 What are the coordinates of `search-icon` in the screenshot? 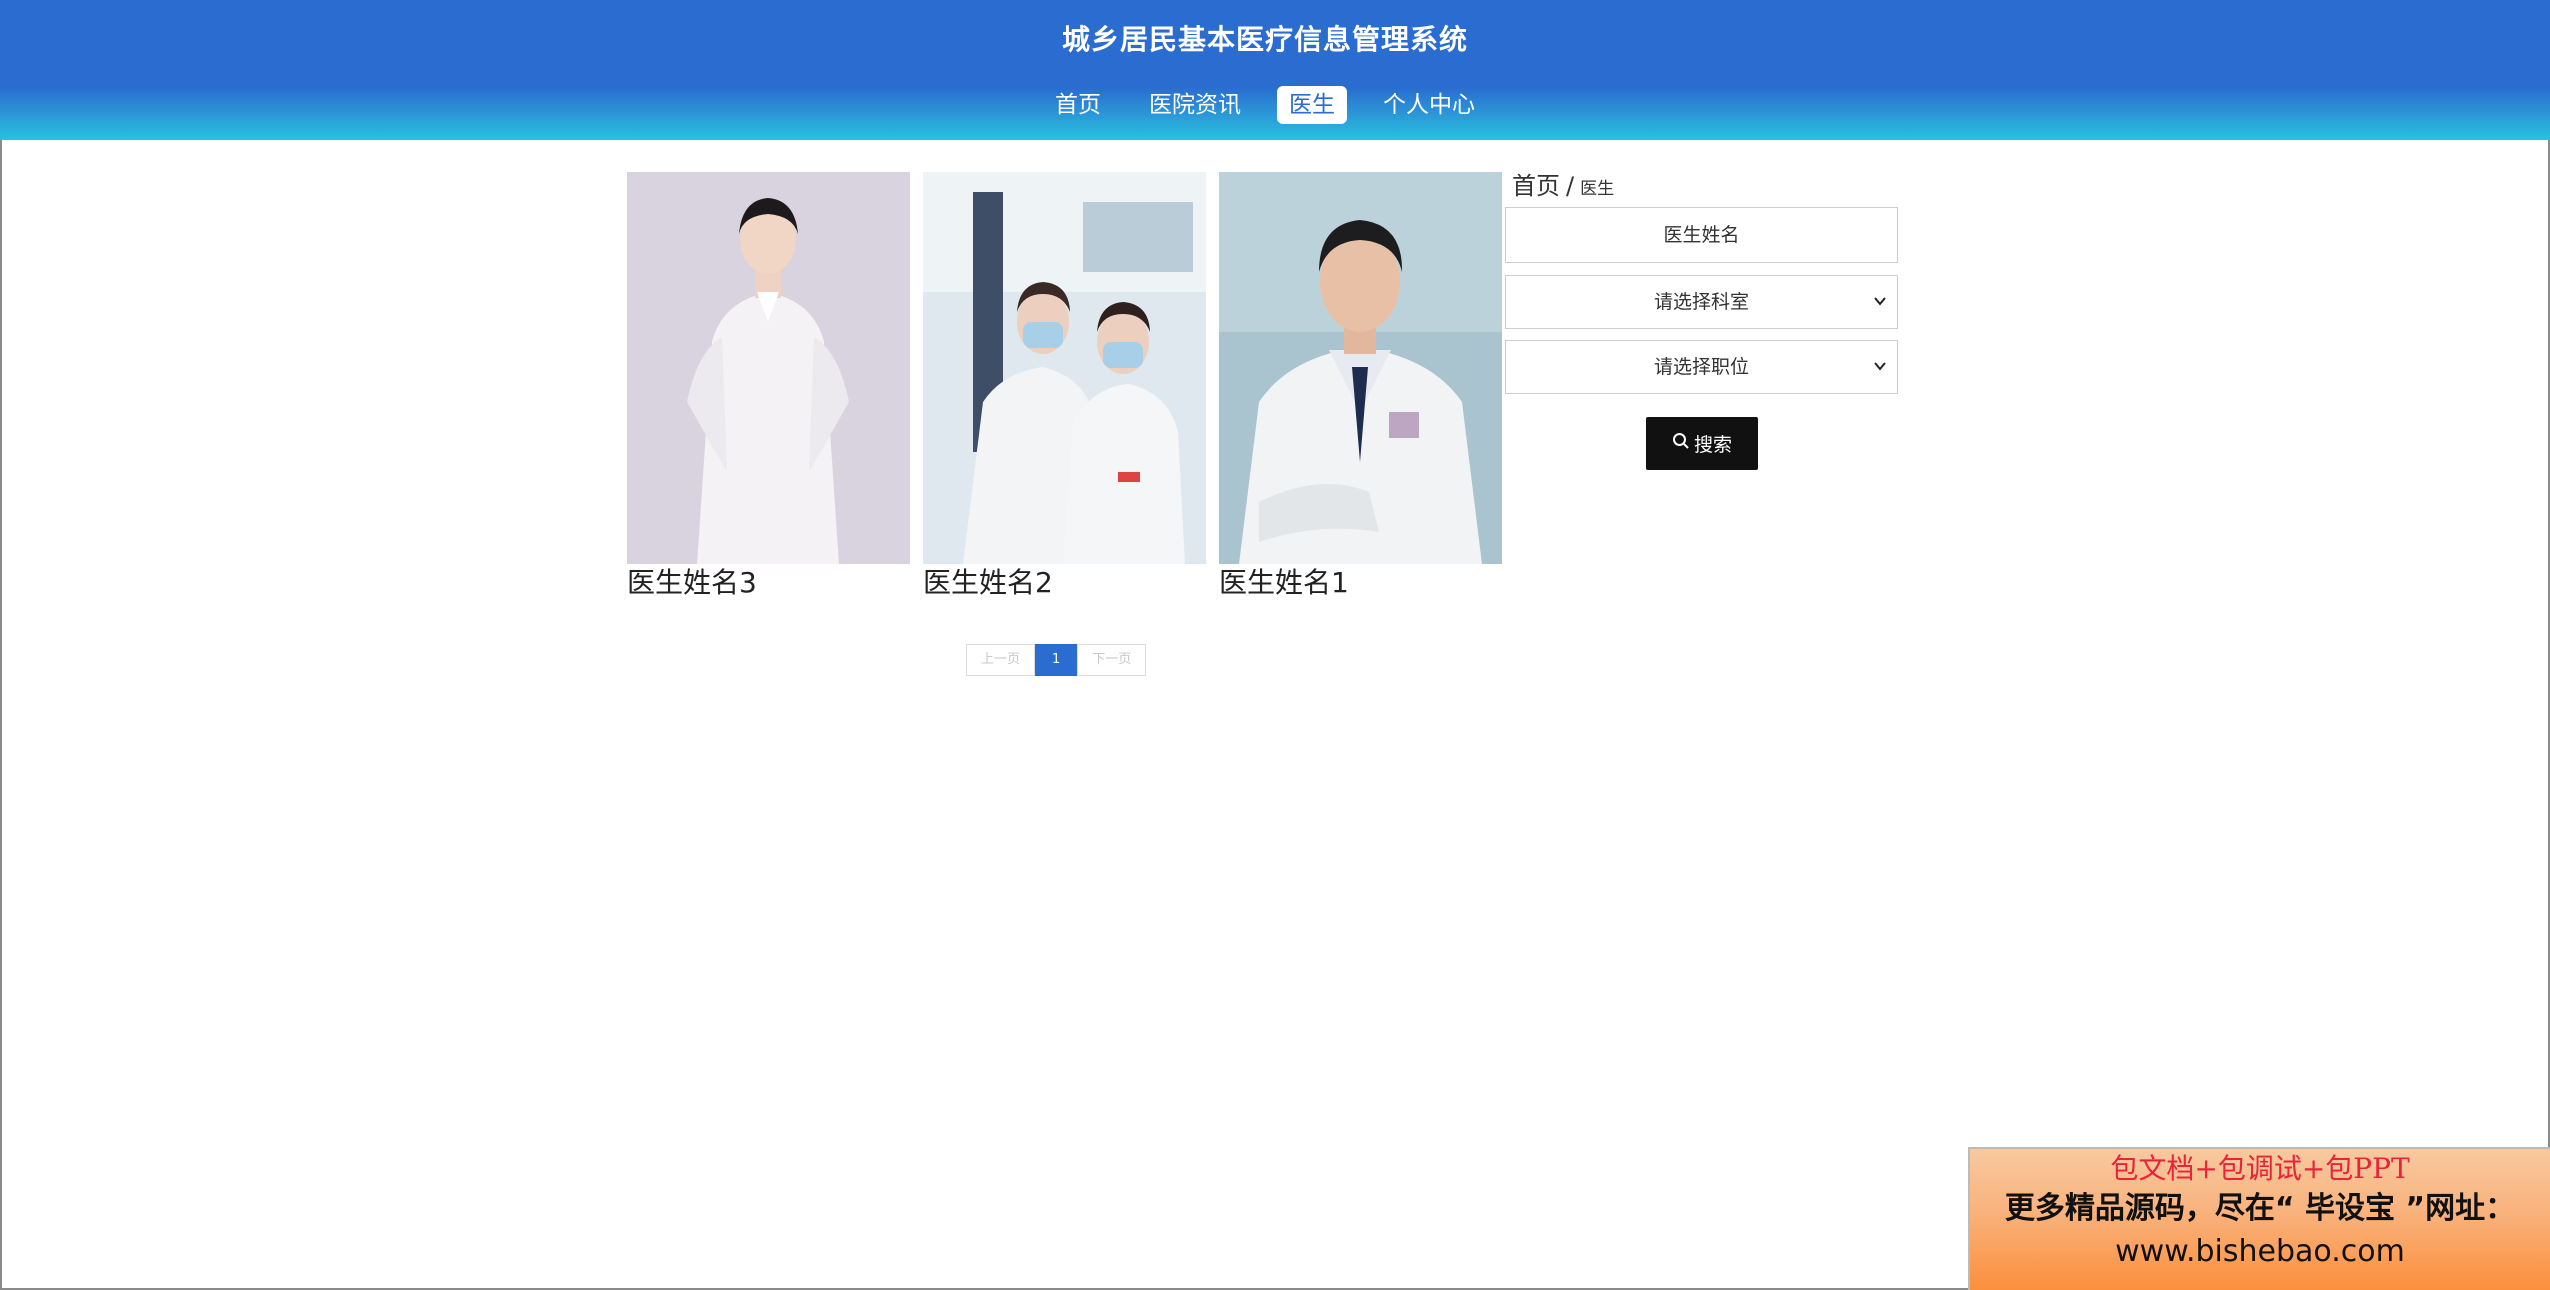 It's located at (1681, 443).